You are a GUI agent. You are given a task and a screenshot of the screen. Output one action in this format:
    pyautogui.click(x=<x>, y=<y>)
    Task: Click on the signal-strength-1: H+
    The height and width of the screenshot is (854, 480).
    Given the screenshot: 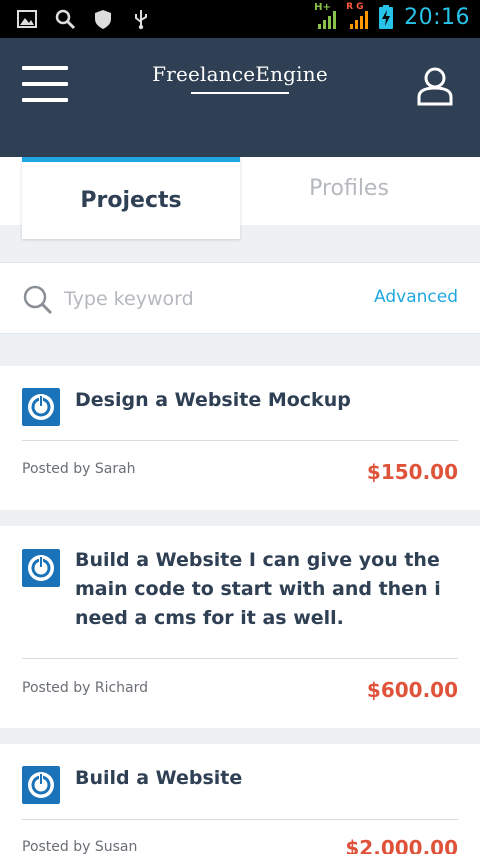 What is the action you would take?
    pyautogui.click(x=327, y=16)
    